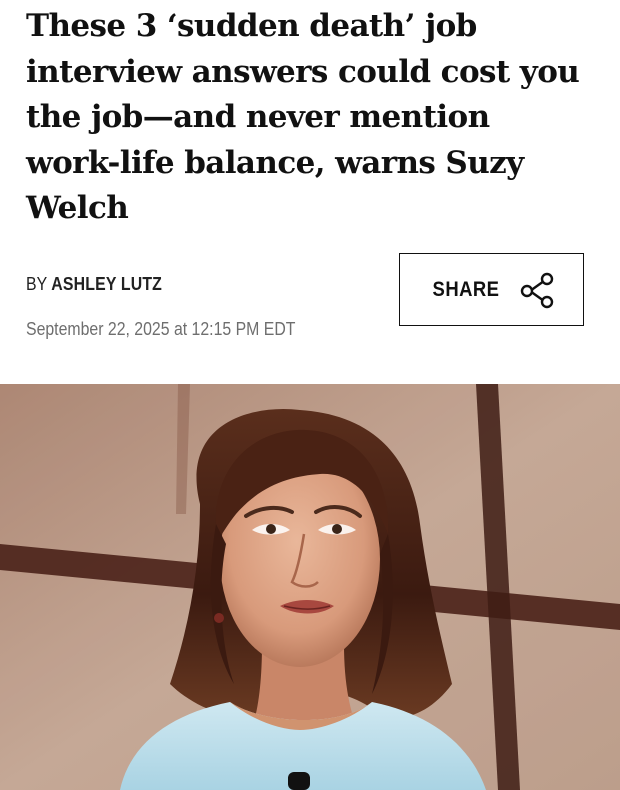 The image size is (620, 790). I want to click on headline-line: These 3 ‘sudden death’ job, so click(251, 26).